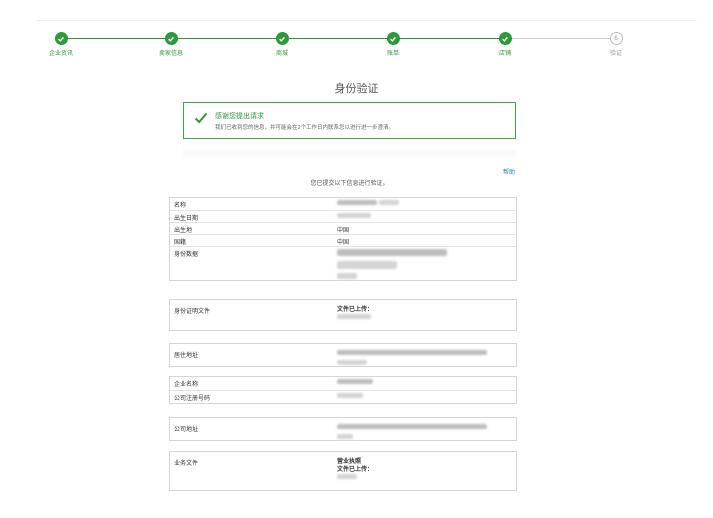 This screenshot has width=713, height=518. I want to click on table-row: 居住地址, so click(343, 355).